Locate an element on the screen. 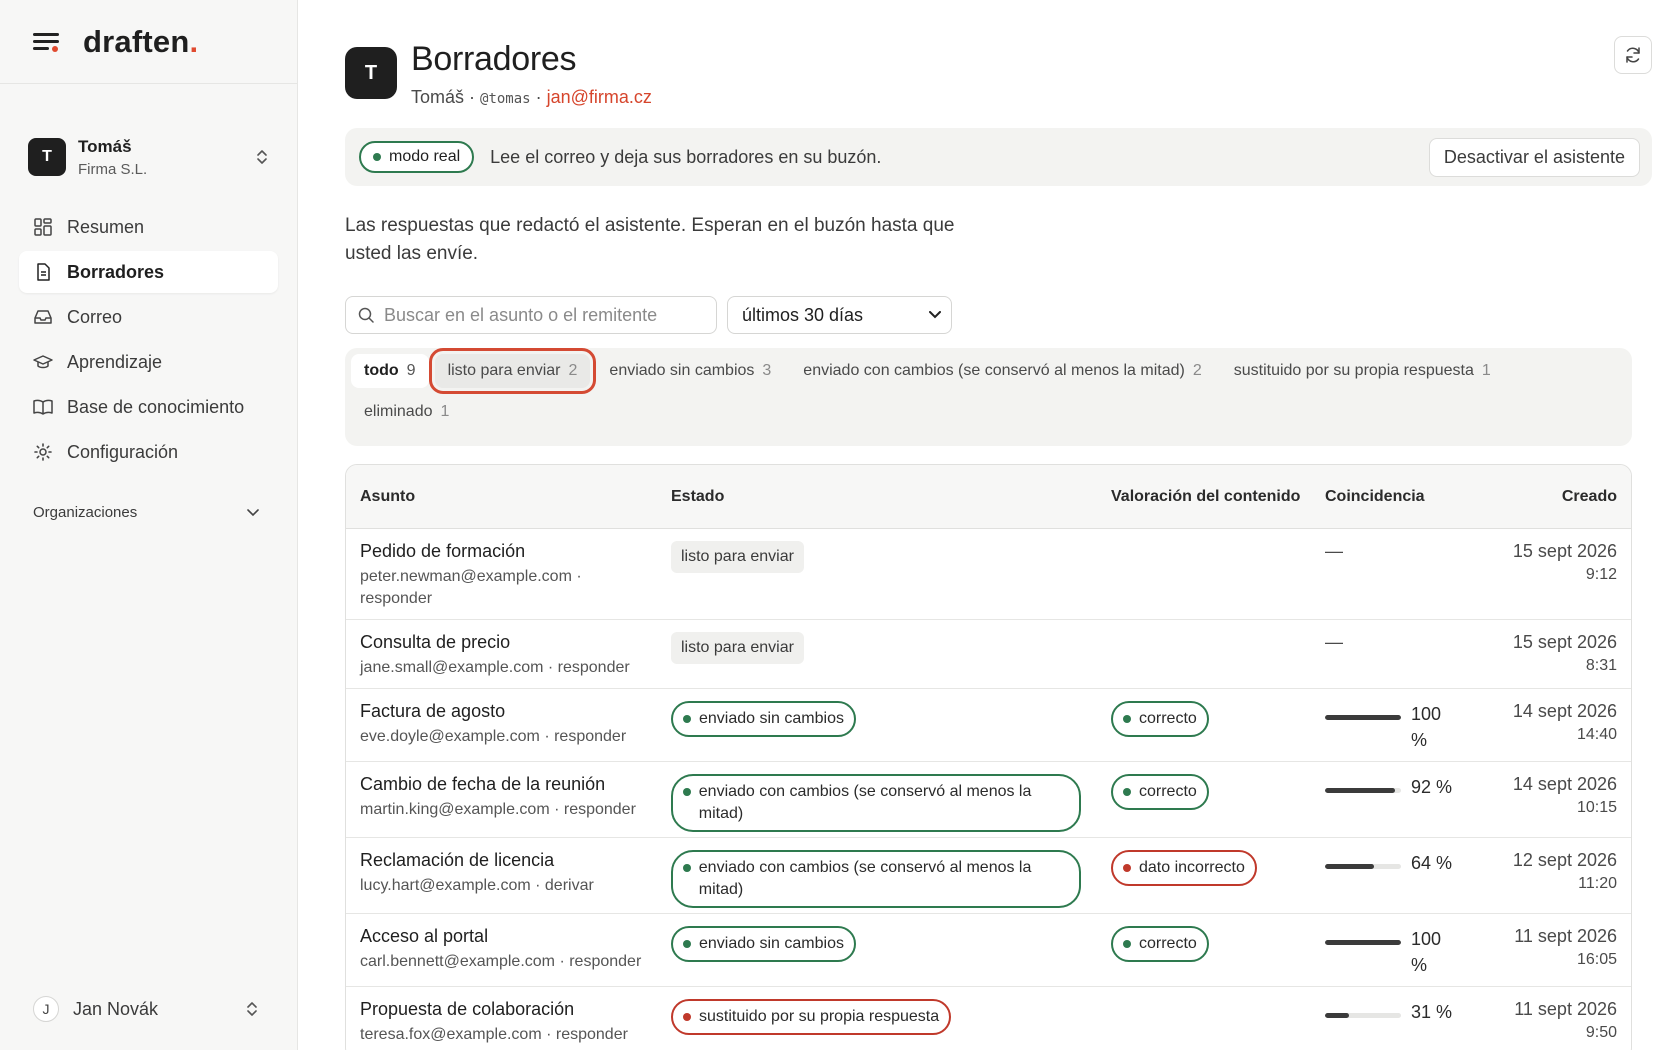 The width and height of the screenshot is (1680, 1050). chevron-up-down-icon is located at coordinates (252, 1009).